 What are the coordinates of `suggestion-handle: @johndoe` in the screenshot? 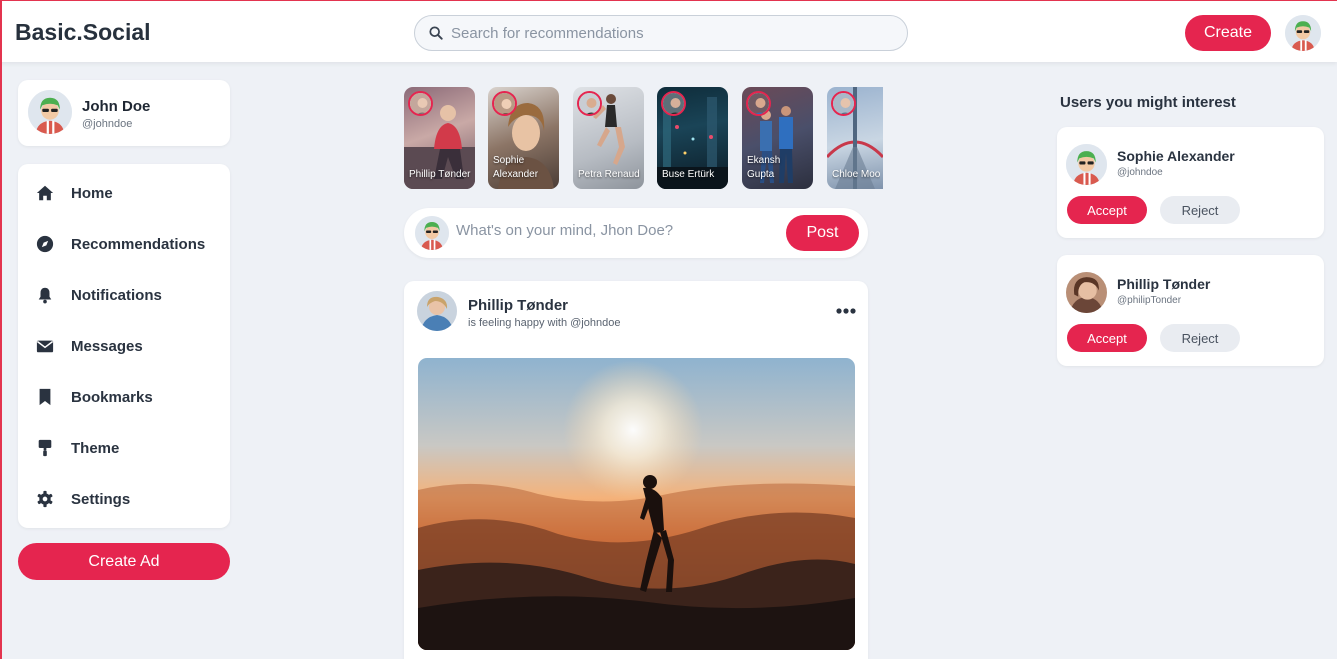 It's located at (1140, 172).